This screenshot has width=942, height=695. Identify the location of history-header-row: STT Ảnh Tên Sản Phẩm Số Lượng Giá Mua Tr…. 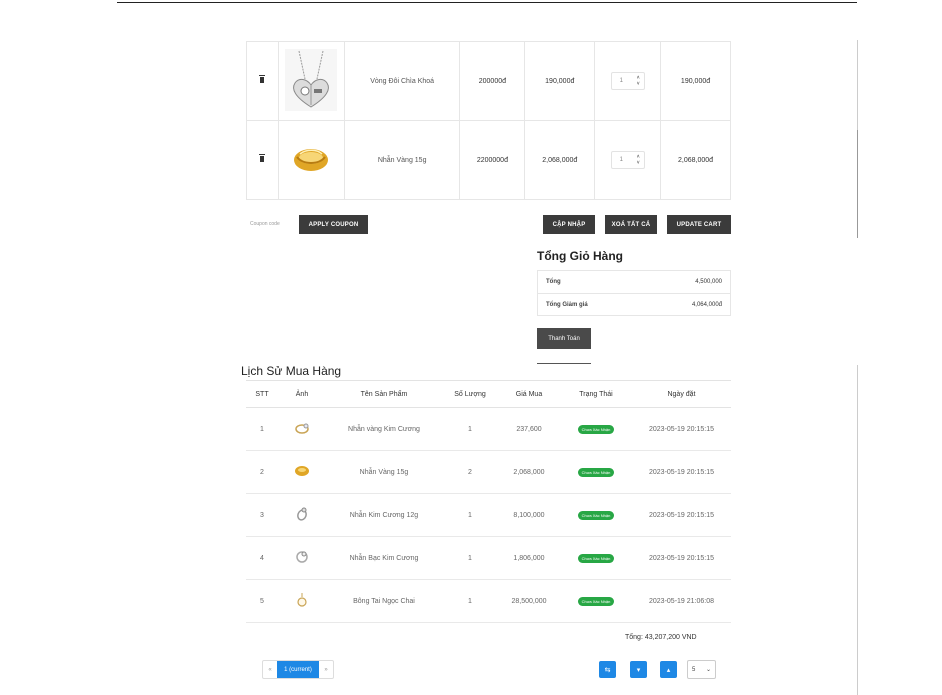
(488, 394).